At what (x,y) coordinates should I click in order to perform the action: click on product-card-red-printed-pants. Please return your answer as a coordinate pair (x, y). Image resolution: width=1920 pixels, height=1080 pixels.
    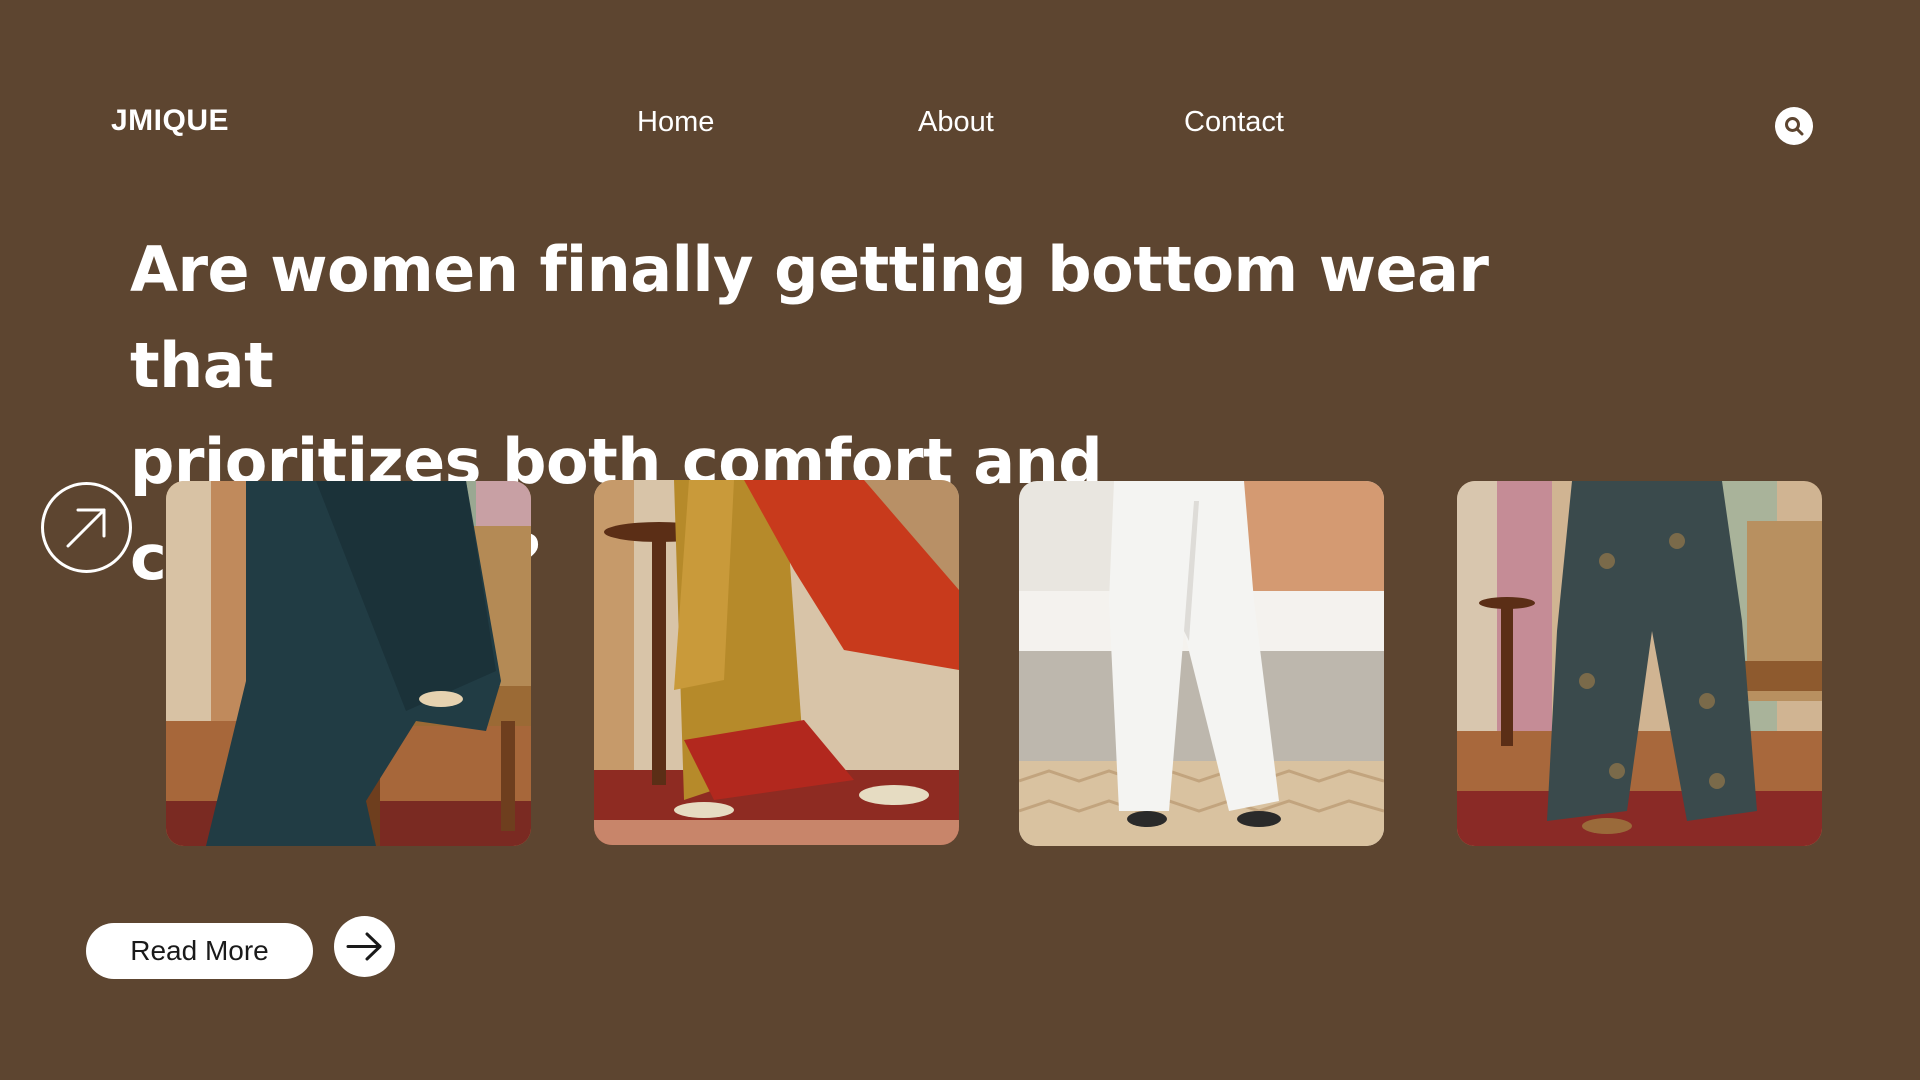
    Looking at the image, I should click on (776, 662).